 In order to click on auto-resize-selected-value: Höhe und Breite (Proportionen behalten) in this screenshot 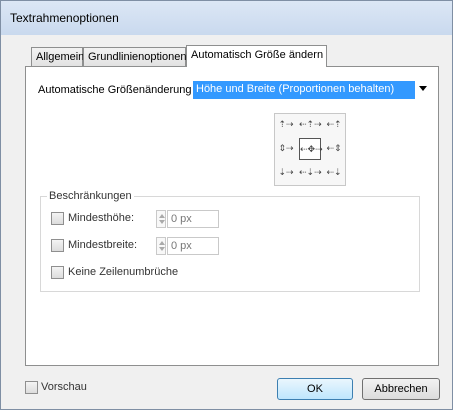, I will do `click(304, 90)`.